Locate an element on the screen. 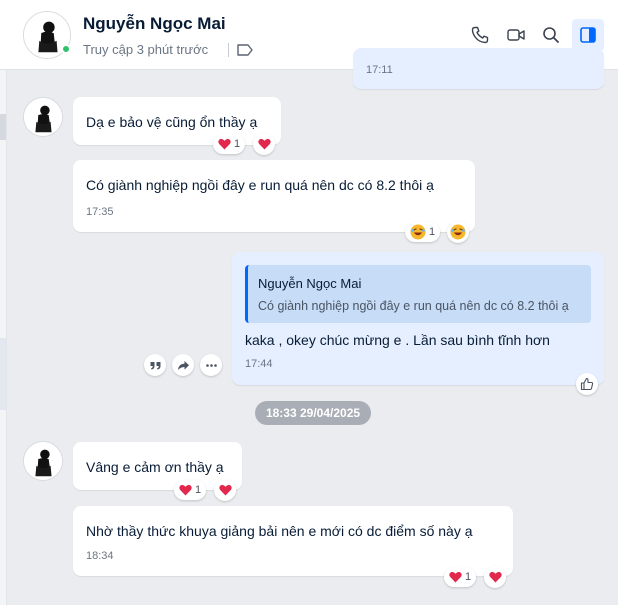 The height and width of the screenshot is (605, 618). message-text: Vâng e cảm ơn thầy ạ is located at coordinates (155, 467).